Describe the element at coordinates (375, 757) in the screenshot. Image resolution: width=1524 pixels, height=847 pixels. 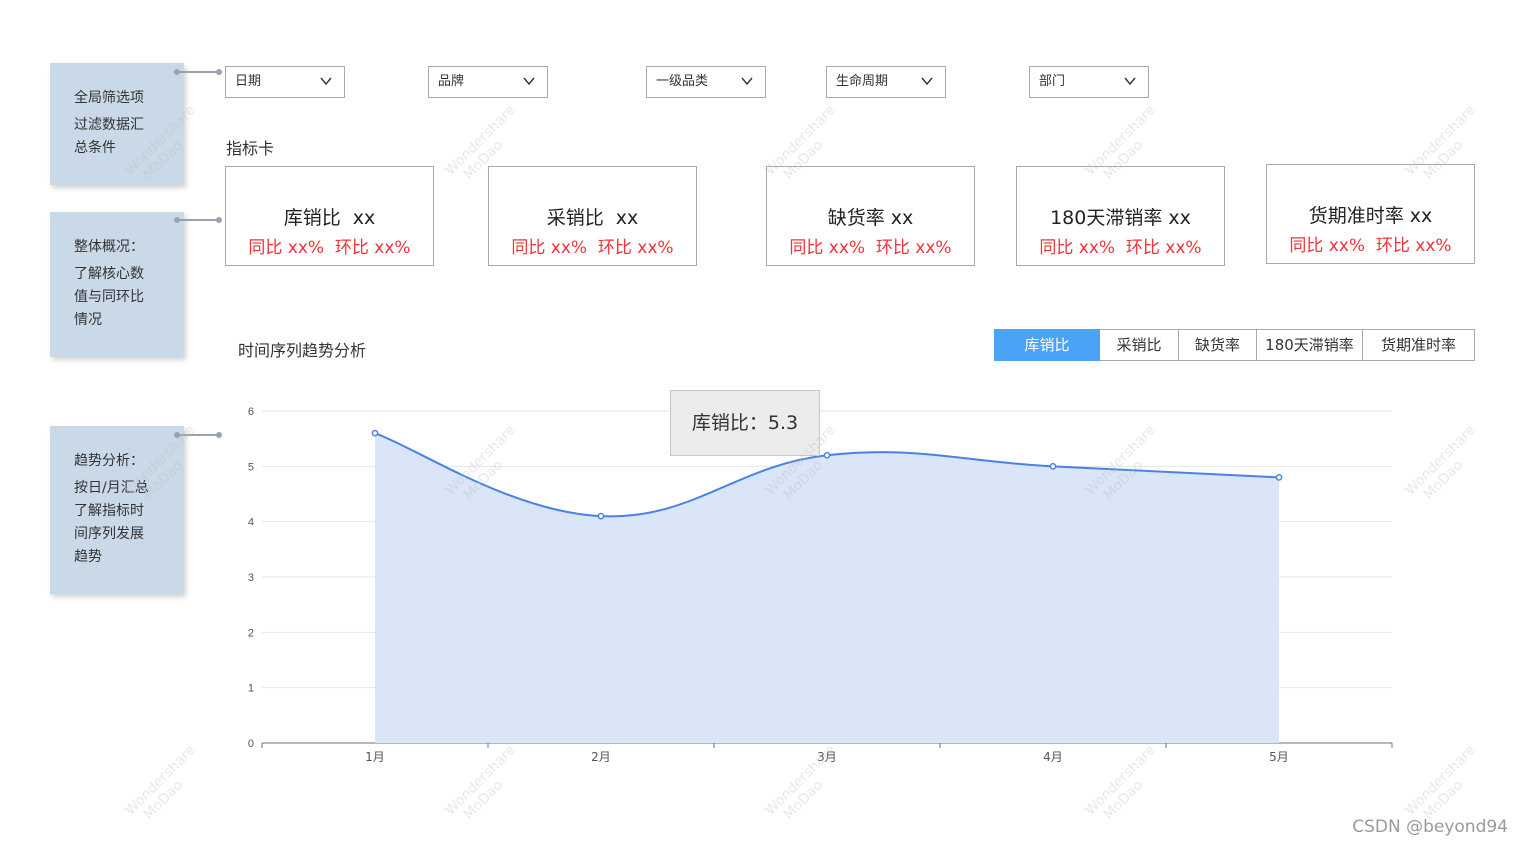
I see `x-tick-label: 1月` at that location.